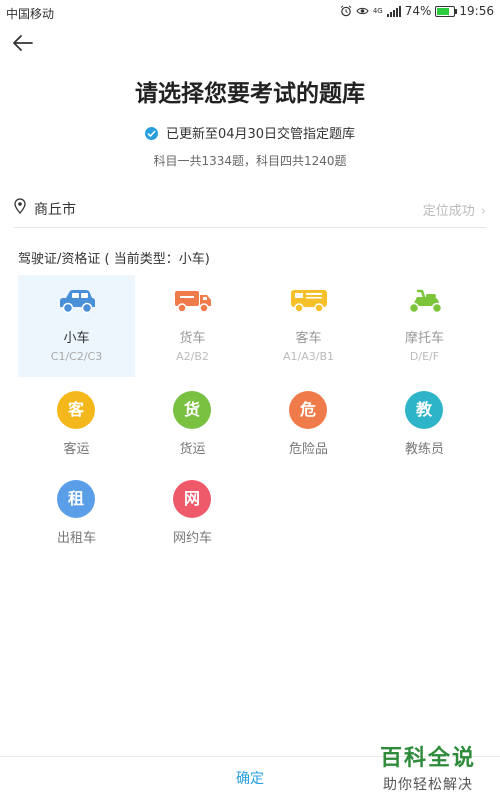 The image size is (500, 801). I want to click on watermark: 百科全说 助你轻松解决, so click(428, 767).